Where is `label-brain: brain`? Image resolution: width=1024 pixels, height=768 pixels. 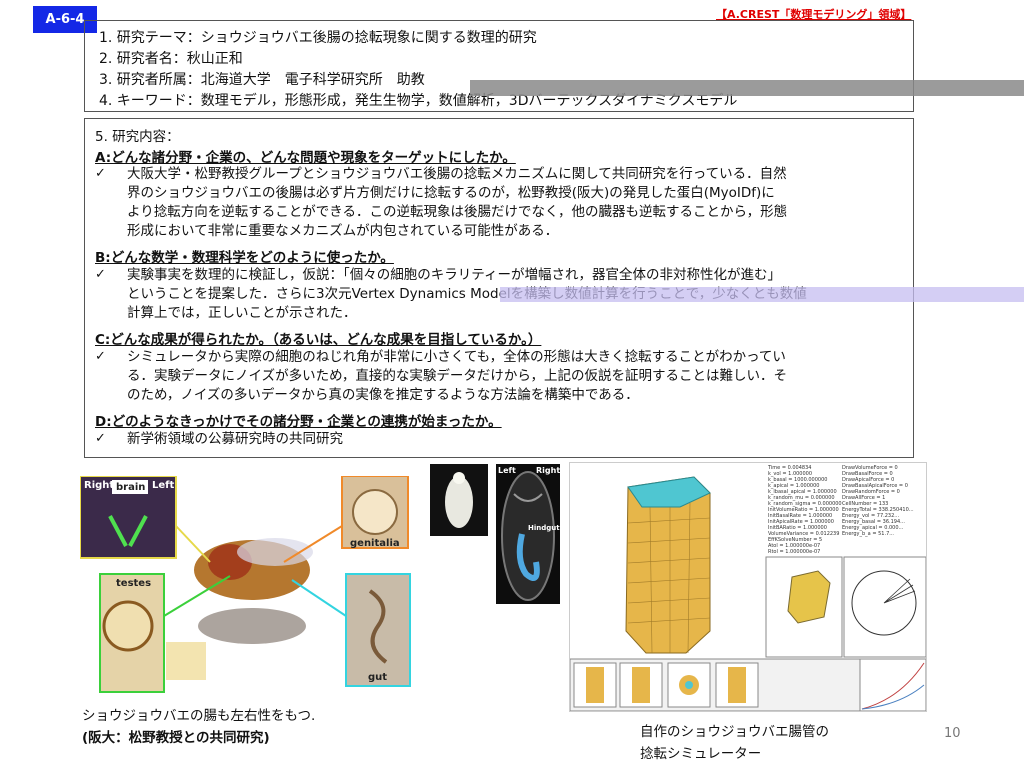 label-brain: brain is located at coordinates (131, 487).